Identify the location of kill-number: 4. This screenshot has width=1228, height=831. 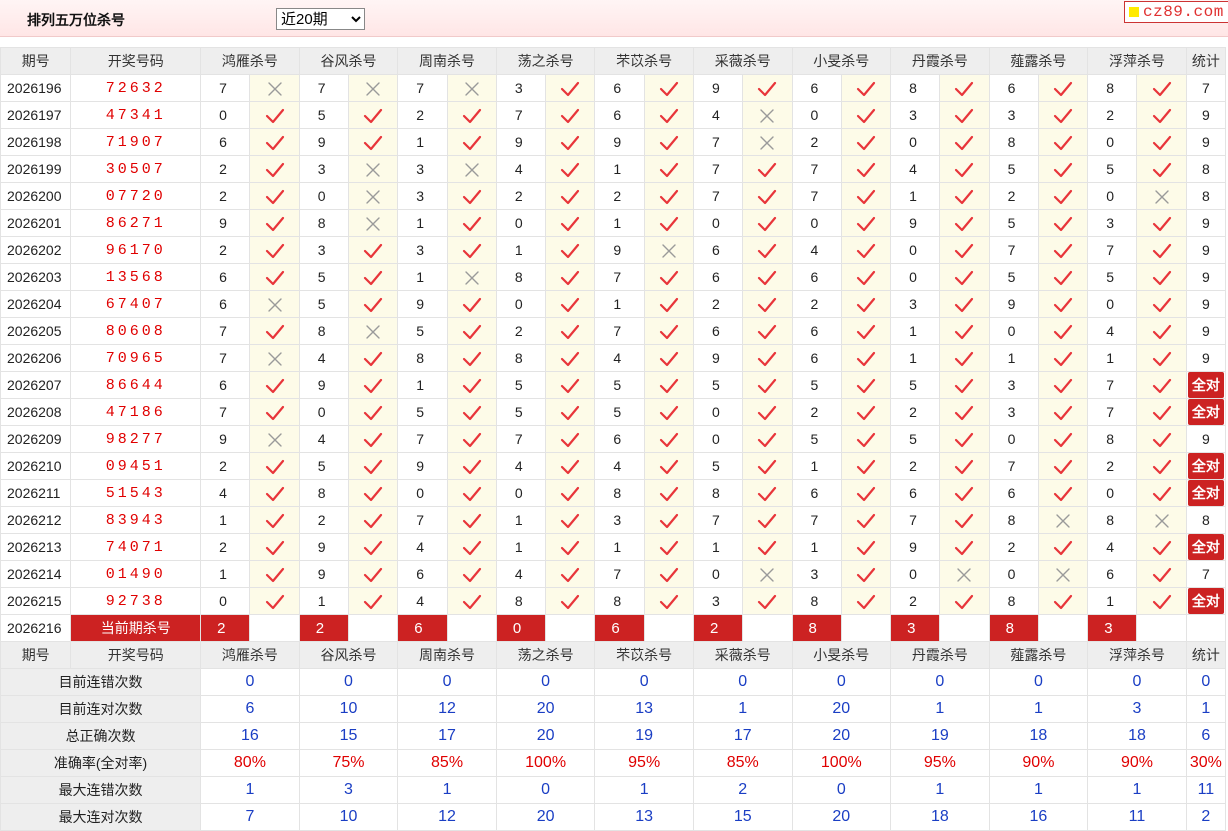
(1112, 547).